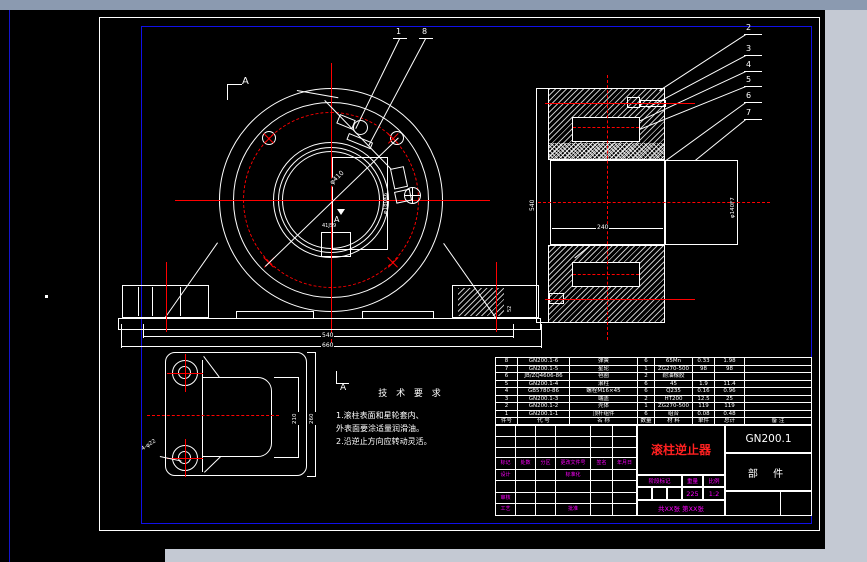  I want to click on bom-cell: 7, so click(507, 368).